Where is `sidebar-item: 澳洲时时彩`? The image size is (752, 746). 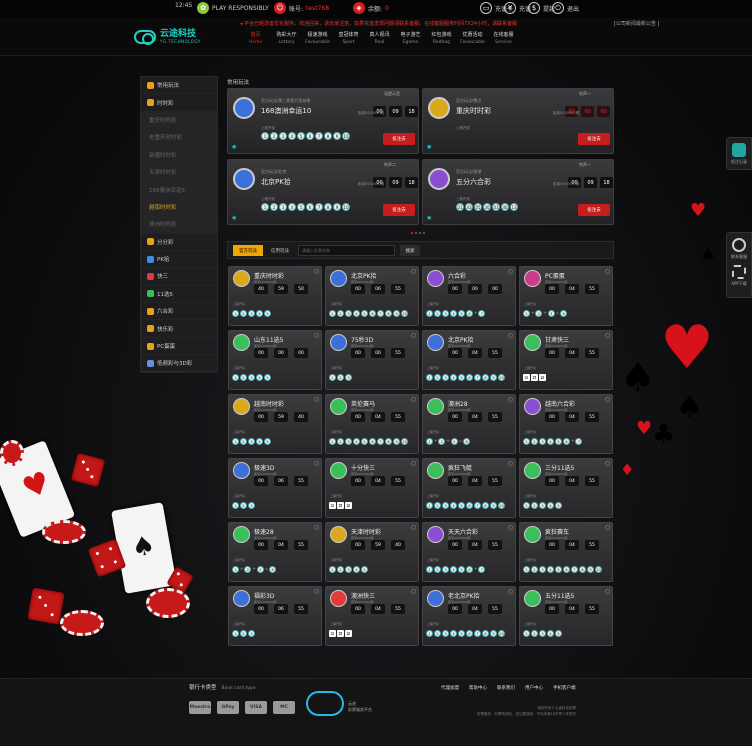 sidebar-item: 澳洲时时彩 is located at coordinates (179, 225).